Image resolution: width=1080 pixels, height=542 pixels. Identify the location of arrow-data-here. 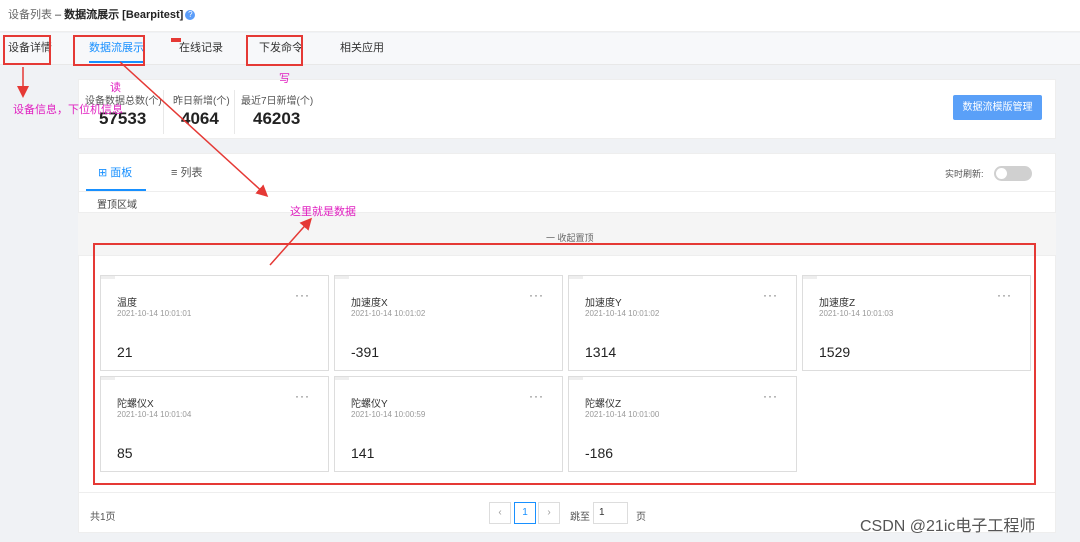
(290, 241).